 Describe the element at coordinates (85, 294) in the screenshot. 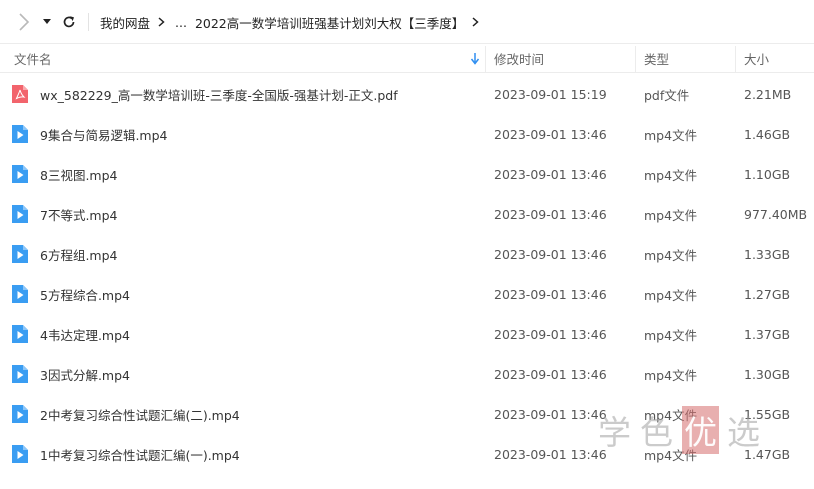

I see `file-name: 5方程综合.mp4` at that location.